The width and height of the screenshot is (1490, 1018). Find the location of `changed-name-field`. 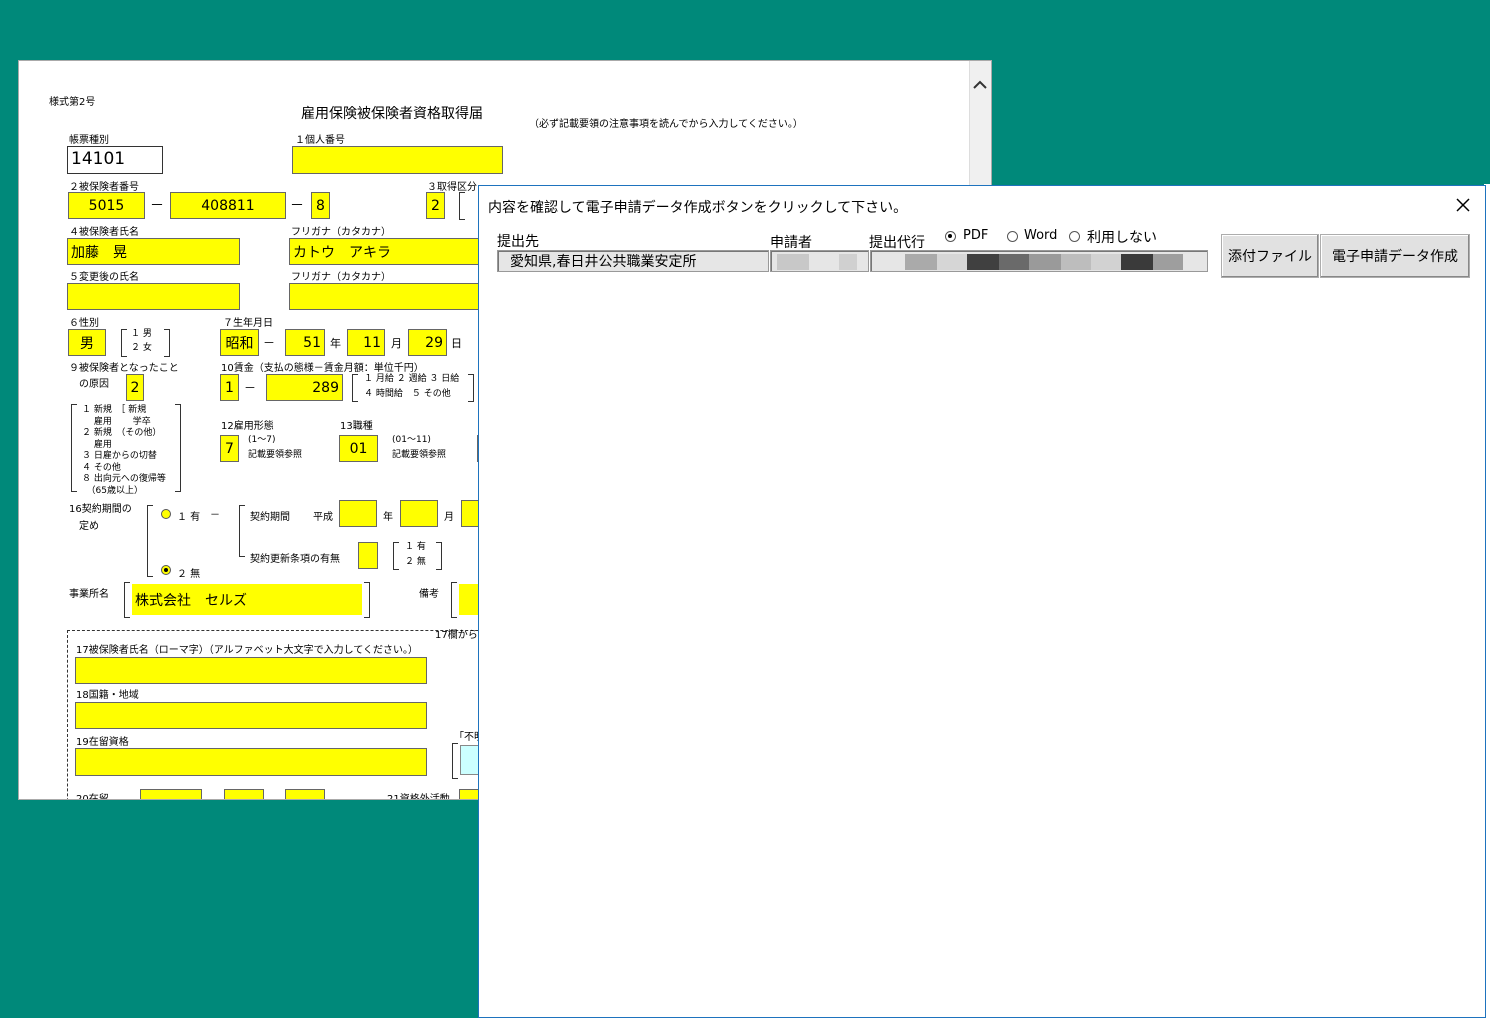

changed-name-field is located at coordinates (153, 296).